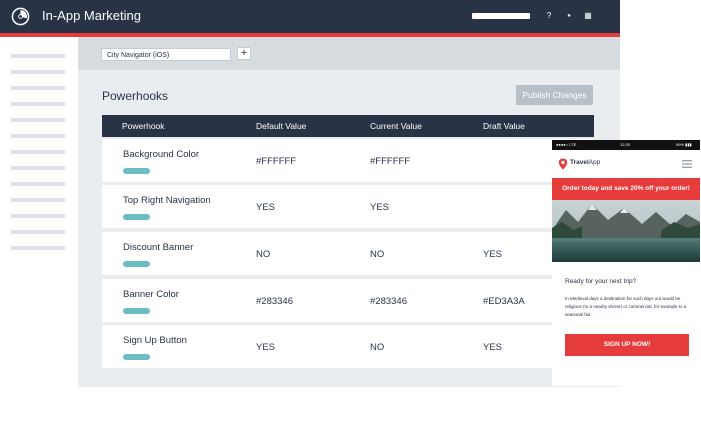 This screenshot has height=423, width=701. What do you see at coordinates (263, 254) in the screenshot?
I see `default-value: NO` at bounding box center [263, 254].